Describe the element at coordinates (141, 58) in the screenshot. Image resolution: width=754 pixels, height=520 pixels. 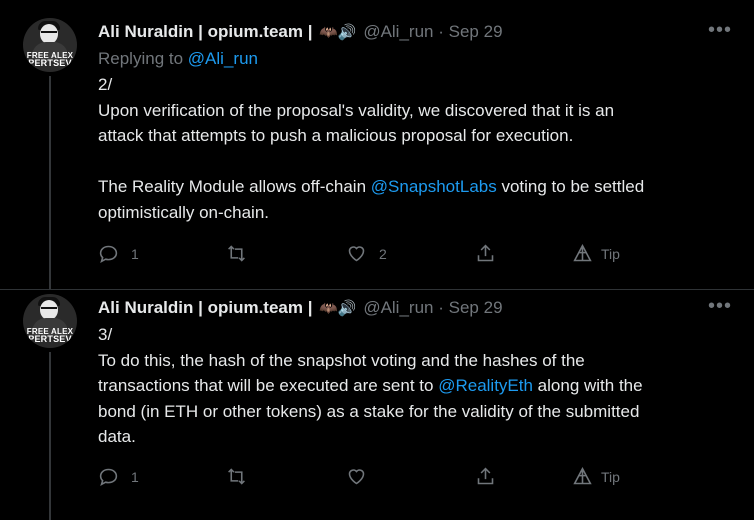
I see `replying-prefix: Replying to` at that location.